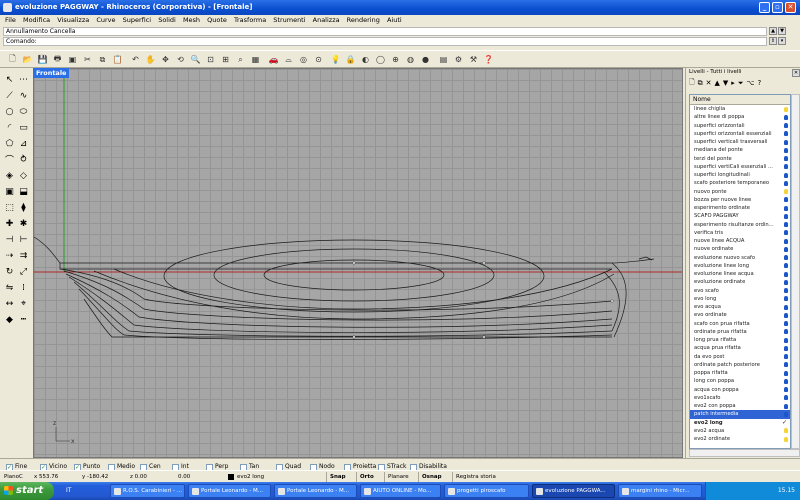 This screenshot has height=500, width=800. Describe the element at coordinates (23, 127) in the screenshot. I see `rectangle-icon: ▭` at that location.